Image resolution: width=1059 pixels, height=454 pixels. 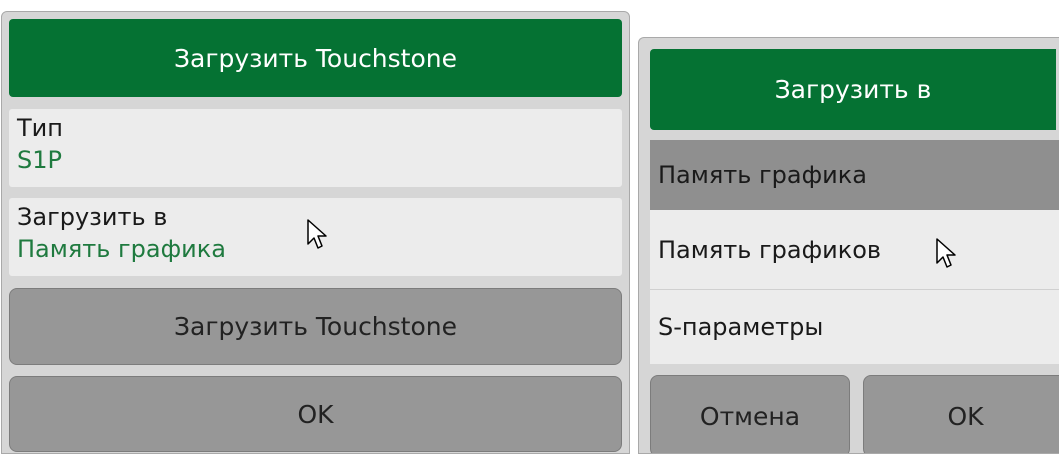 I want to click on type-value: S1P, so click(x=39, y=160).